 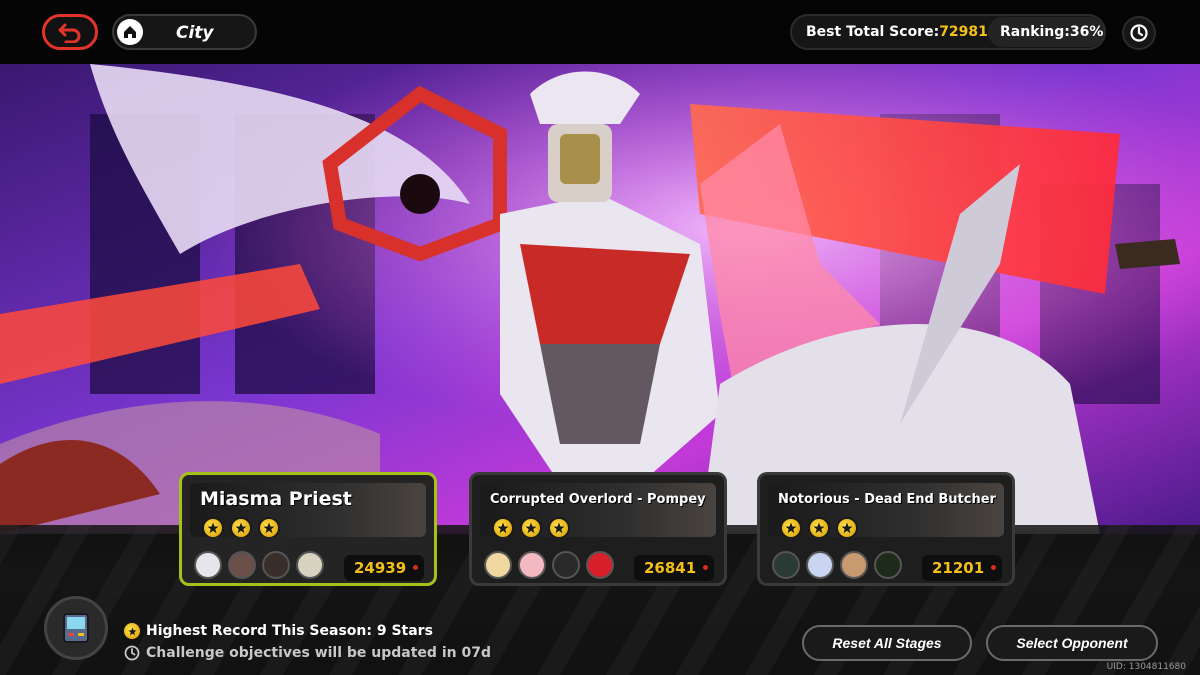 I want to click on location-pill: City, so click(x=184, y=32).